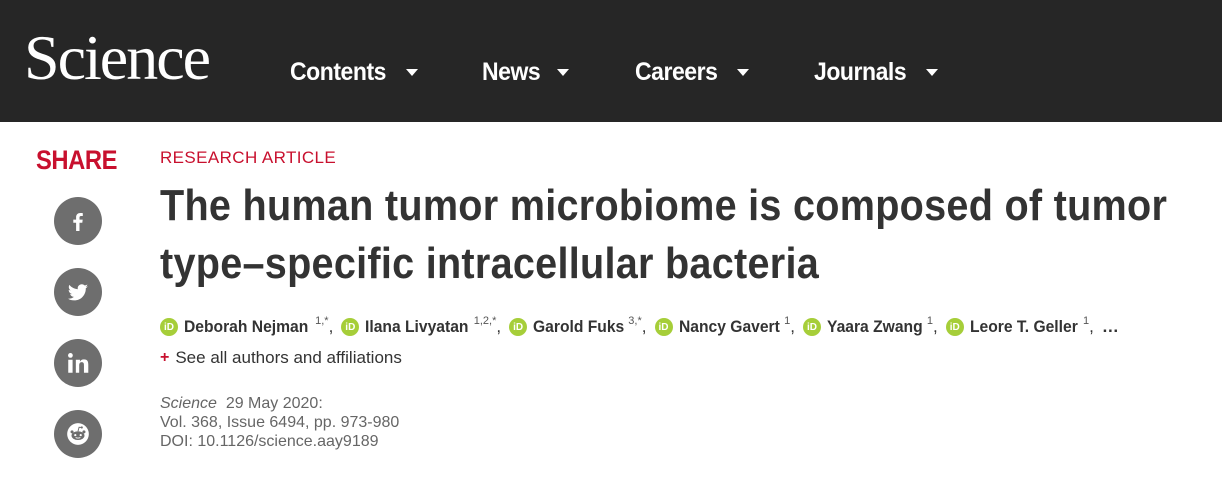  I want to click on article-title-line-2: type–specific intracellular bacteria, so click(490, 263).